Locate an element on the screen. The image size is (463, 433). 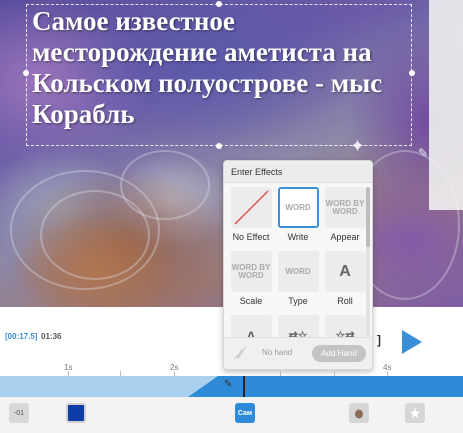
effect-label: Write is located at coordinates (298, 237).